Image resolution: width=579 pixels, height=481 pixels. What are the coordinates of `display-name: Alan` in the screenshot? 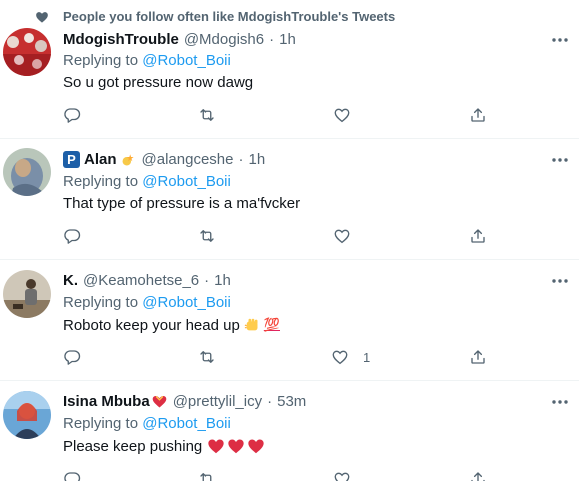 It's located at (100, 159).